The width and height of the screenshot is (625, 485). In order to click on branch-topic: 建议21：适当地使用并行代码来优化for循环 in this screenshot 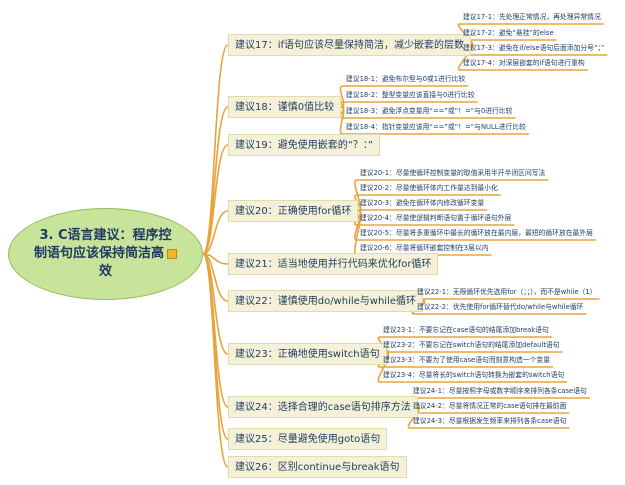, I will do `click(333, 264)`.